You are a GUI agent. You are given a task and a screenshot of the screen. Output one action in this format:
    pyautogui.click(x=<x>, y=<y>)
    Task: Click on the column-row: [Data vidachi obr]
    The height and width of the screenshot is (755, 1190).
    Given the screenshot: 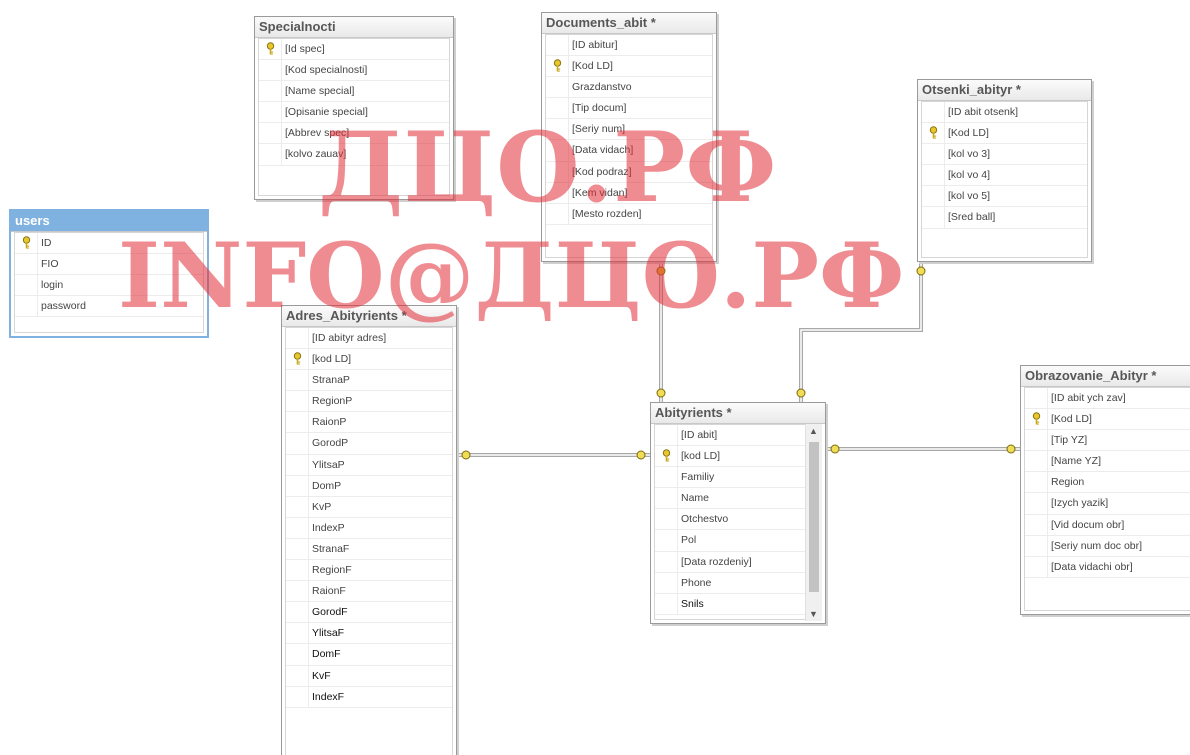 What is the action you would take?
    pyautogui.click(x=1107, y=567)
    